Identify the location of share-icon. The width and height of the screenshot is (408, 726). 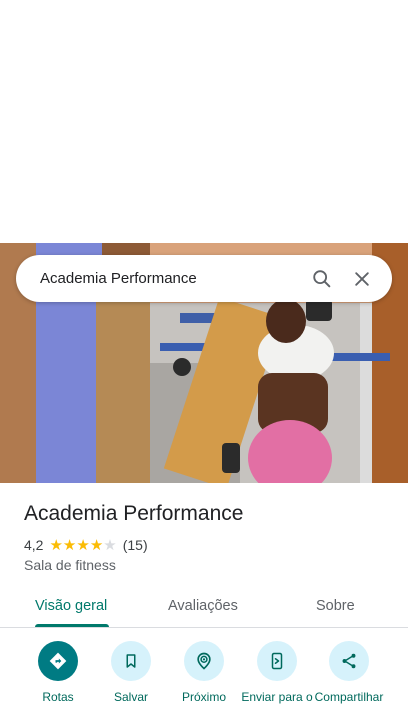
(349, 661).